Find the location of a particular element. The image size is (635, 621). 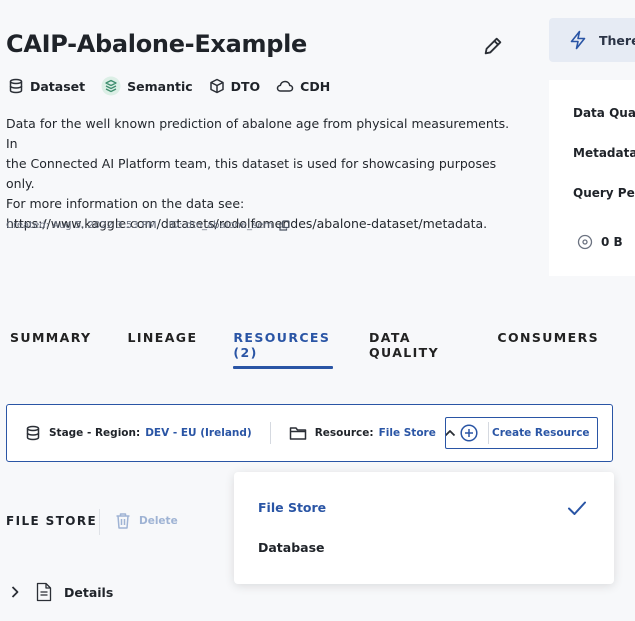

resource-label: Resource: is located at coordinates (344, 433).